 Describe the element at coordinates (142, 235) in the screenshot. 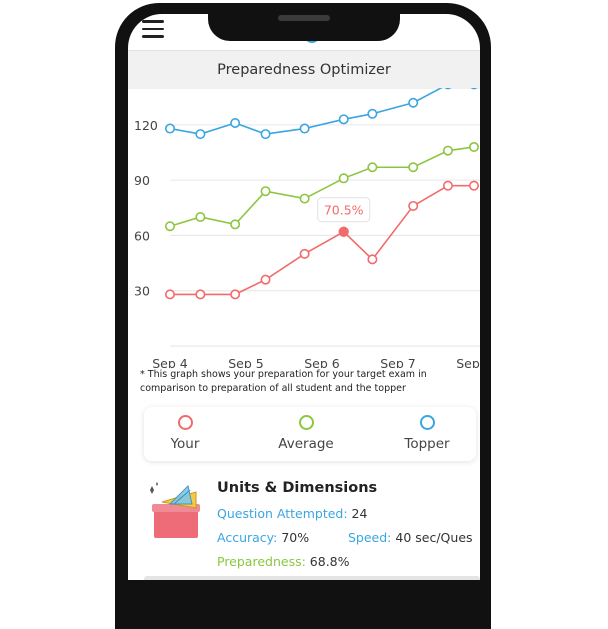

I see `y-tick-label: 60` at that location.